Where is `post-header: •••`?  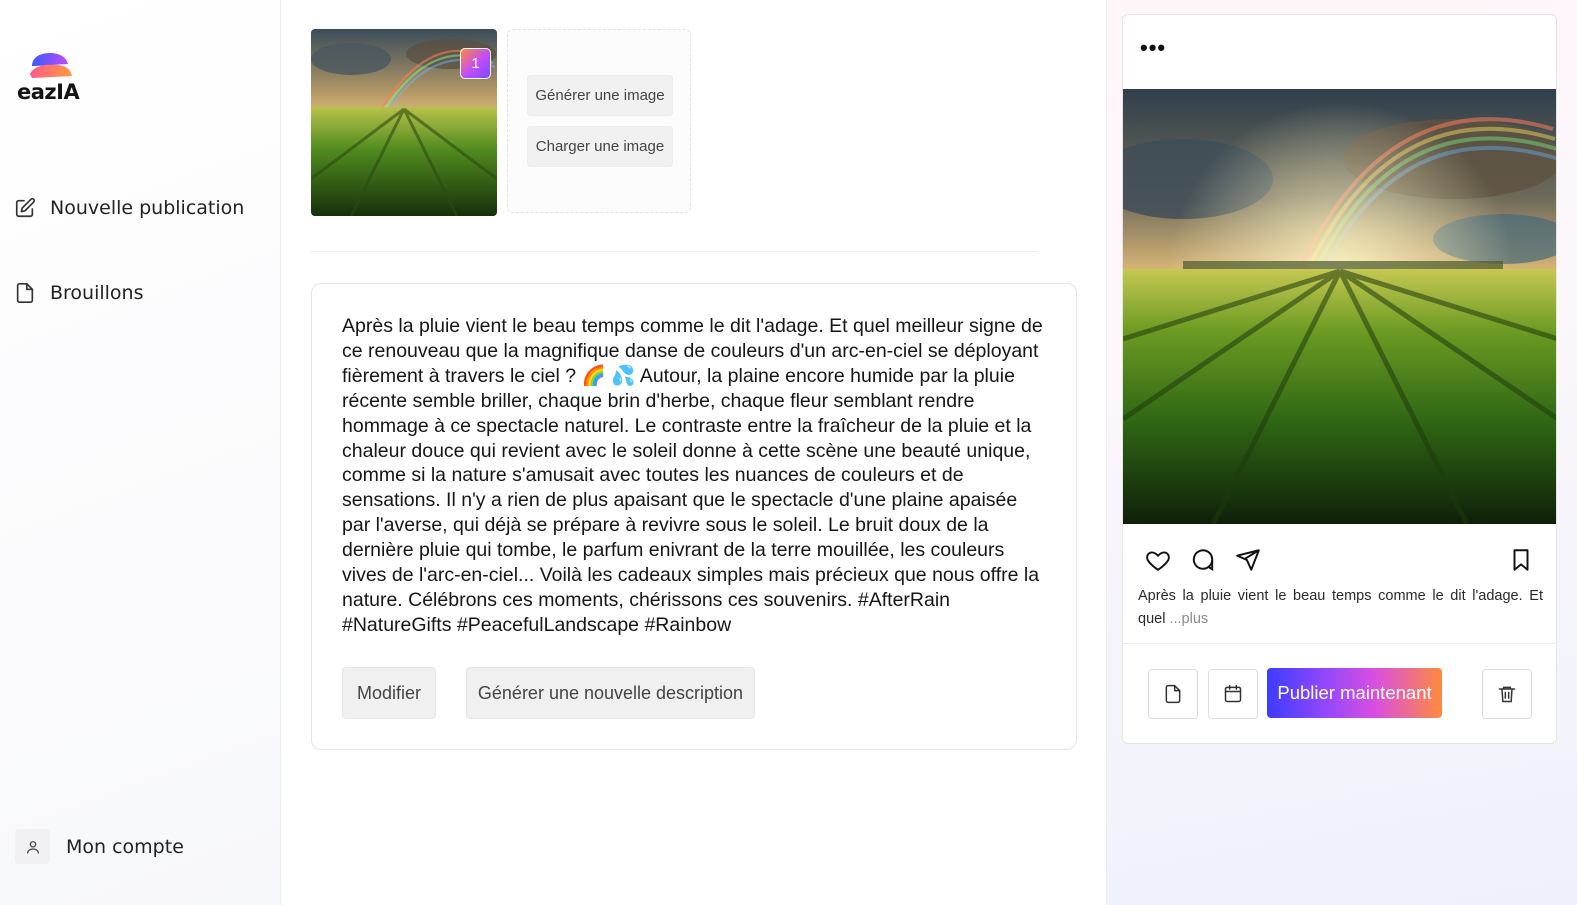 post-header: ••• is located at coordinates (1339, 52).